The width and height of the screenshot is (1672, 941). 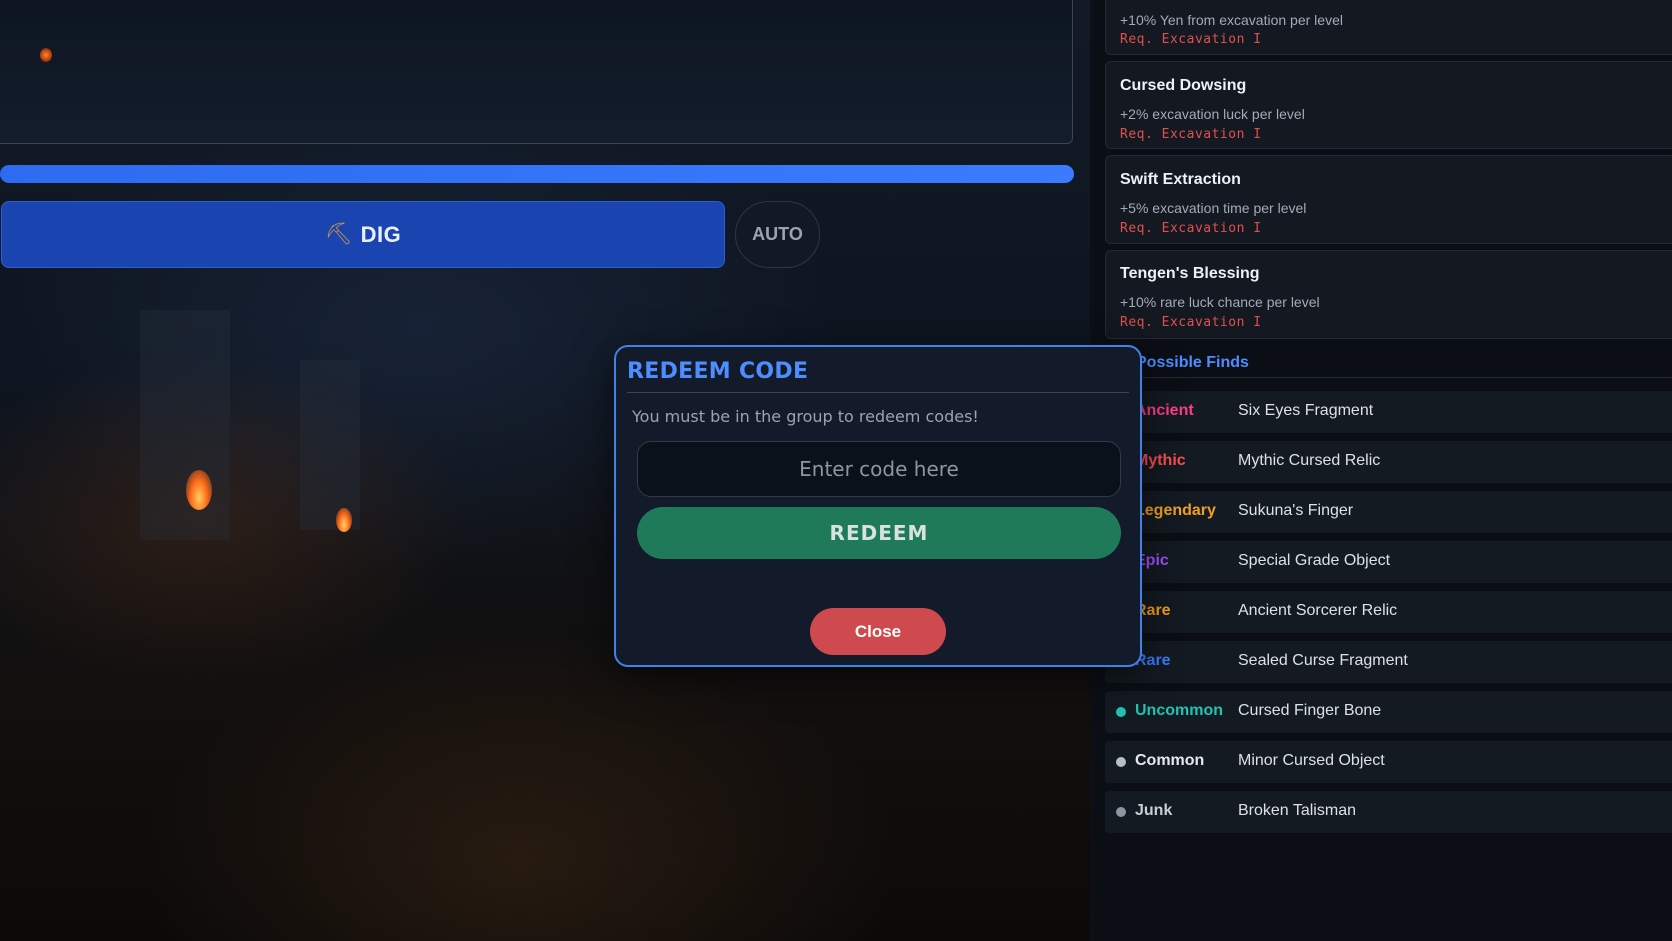 I want to click on find-row: Uncommon Cursed Finger Bone, so click(x=1388, y=712).